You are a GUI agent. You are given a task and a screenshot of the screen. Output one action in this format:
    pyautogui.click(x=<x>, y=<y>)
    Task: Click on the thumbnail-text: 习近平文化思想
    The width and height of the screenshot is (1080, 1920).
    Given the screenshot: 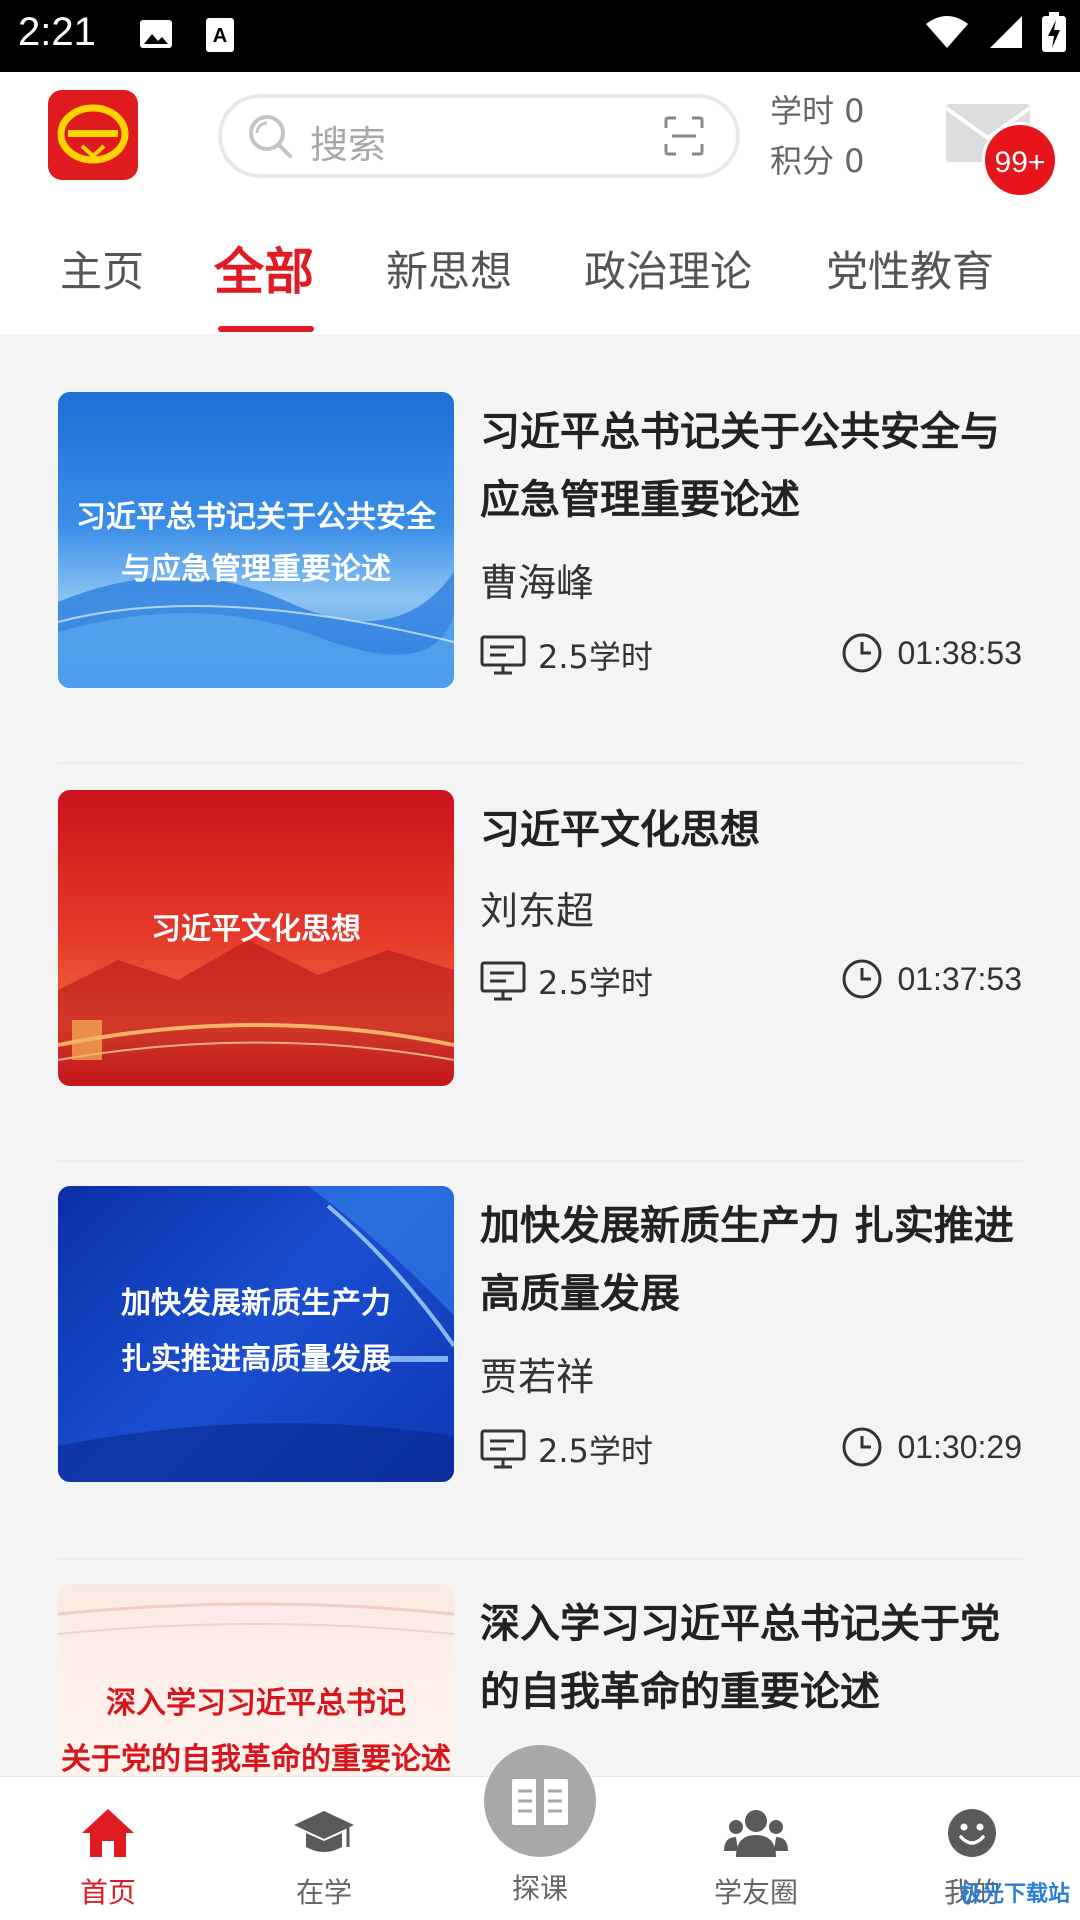 What is the action you would take?
    pyautogui.click(x=256, y=929)
    